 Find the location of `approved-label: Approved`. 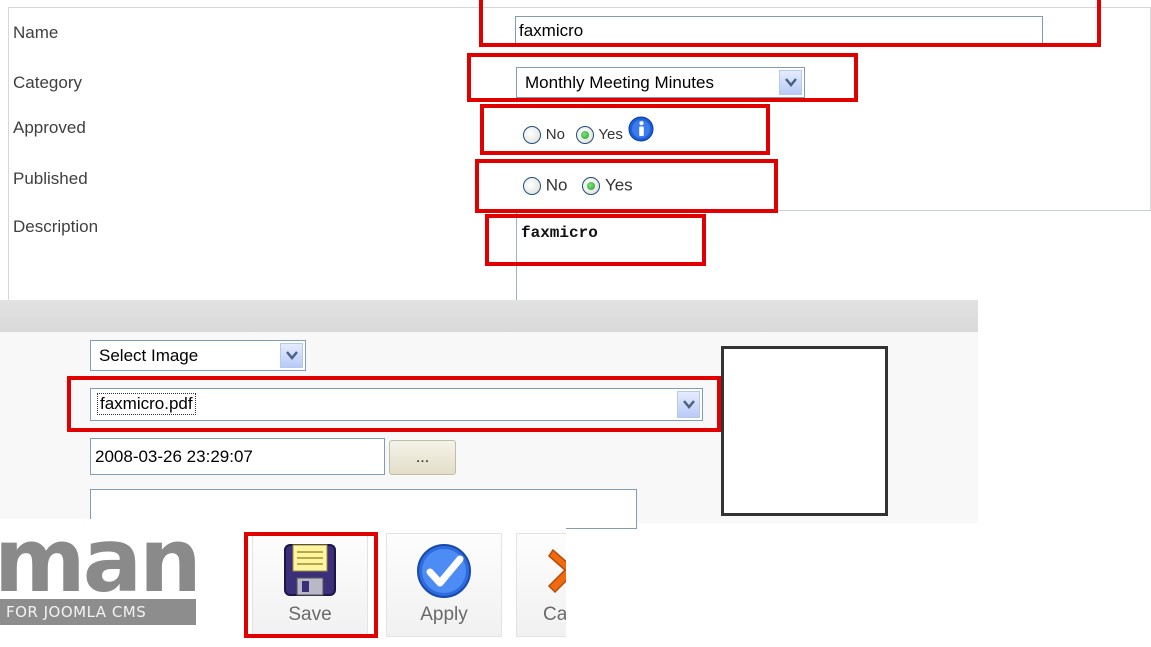

approved-label: Approved is located at coordinates (49, 127).